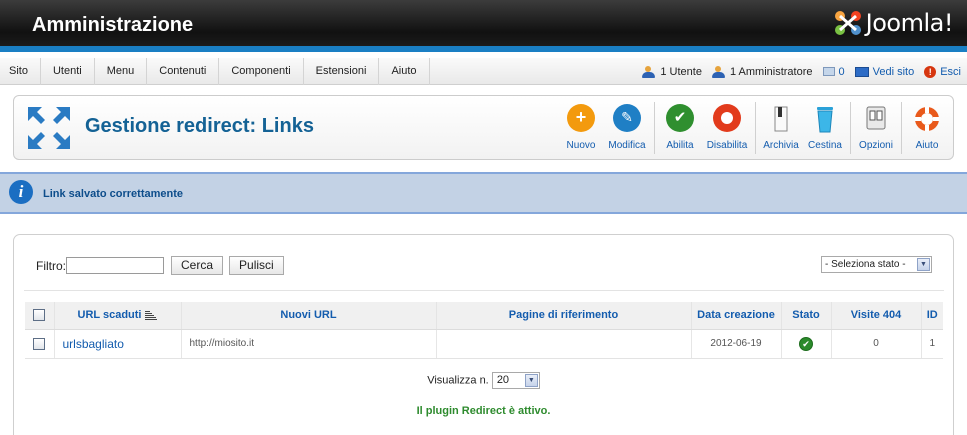 This screenshot has width=967, height=435. What do you see at coordinates (847, 23) in the screenshot?
I see `joomla-logo-icon` at bounding box center [847, 23].